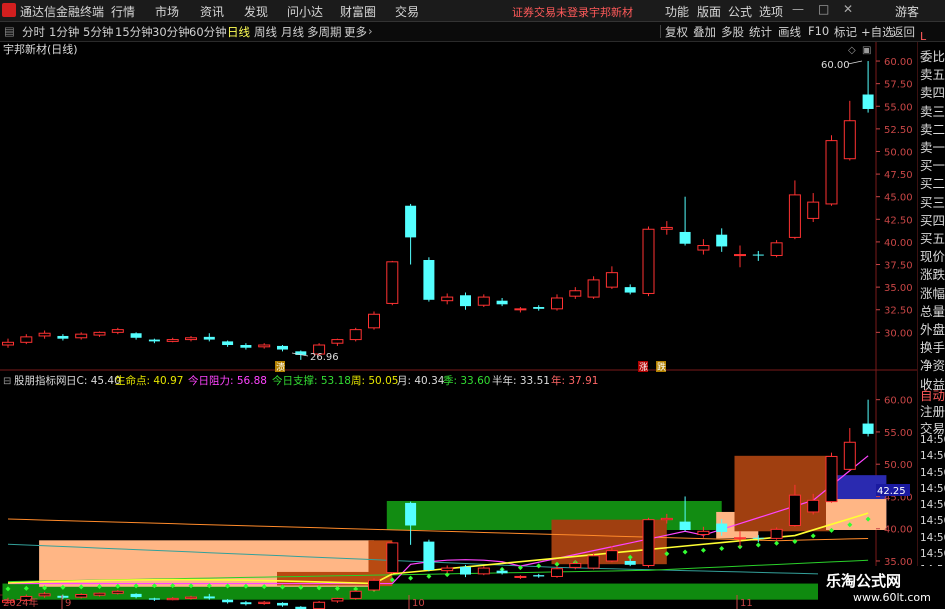 This screenshot has height=609, width=945. What do you see at coordinates (643, 367) in the screenshot?
I see `event-marker-up: 涨` at bounding box center [643, 367].